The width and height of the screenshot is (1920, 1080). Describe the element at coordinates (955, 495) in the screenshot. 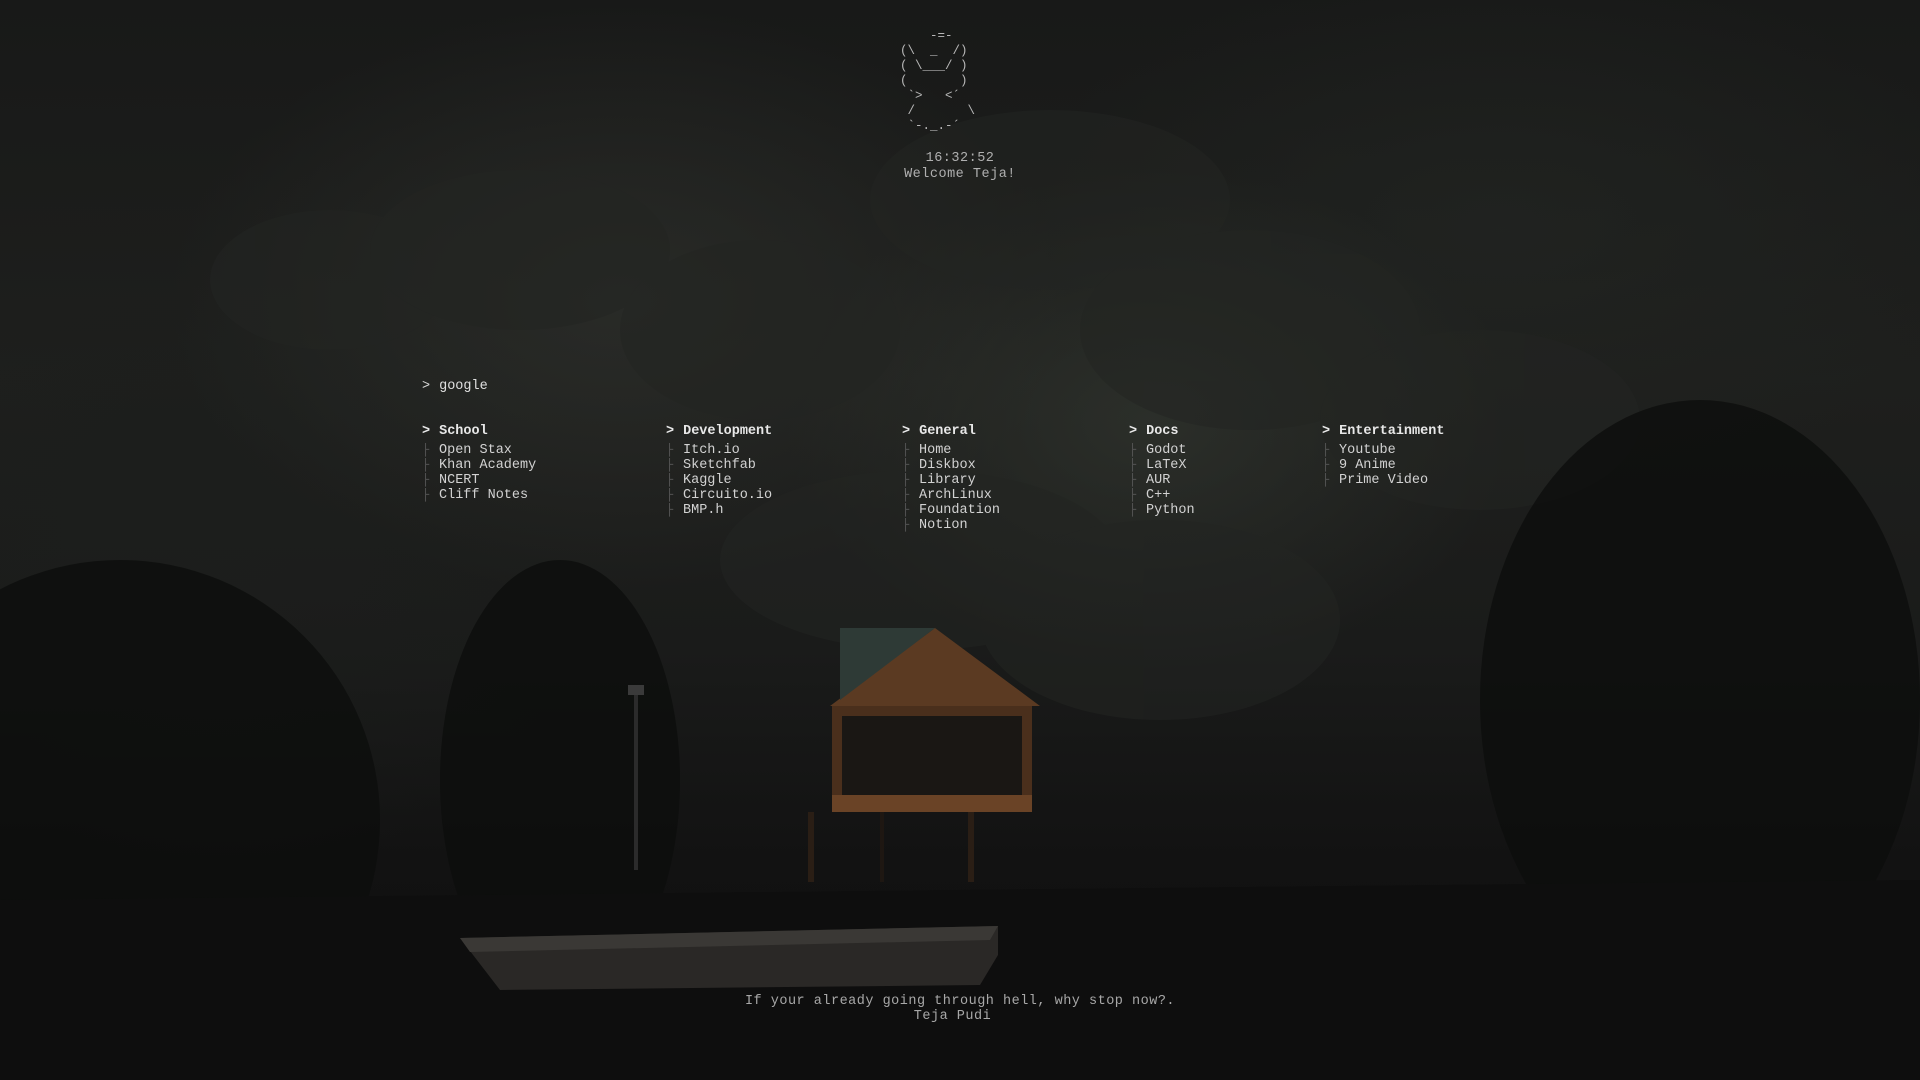

I see `link-archlinux: ArchLinux` at that location.